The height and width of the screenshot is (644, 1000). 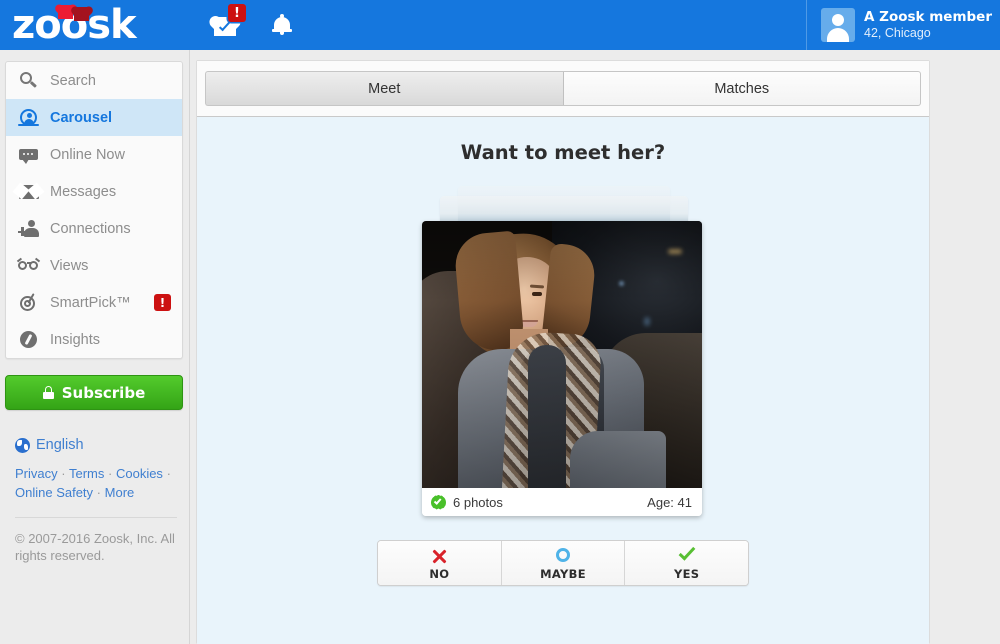 I want to click on profile-card-stack: 6 photos Age: 41, so click(x=563, y=351).